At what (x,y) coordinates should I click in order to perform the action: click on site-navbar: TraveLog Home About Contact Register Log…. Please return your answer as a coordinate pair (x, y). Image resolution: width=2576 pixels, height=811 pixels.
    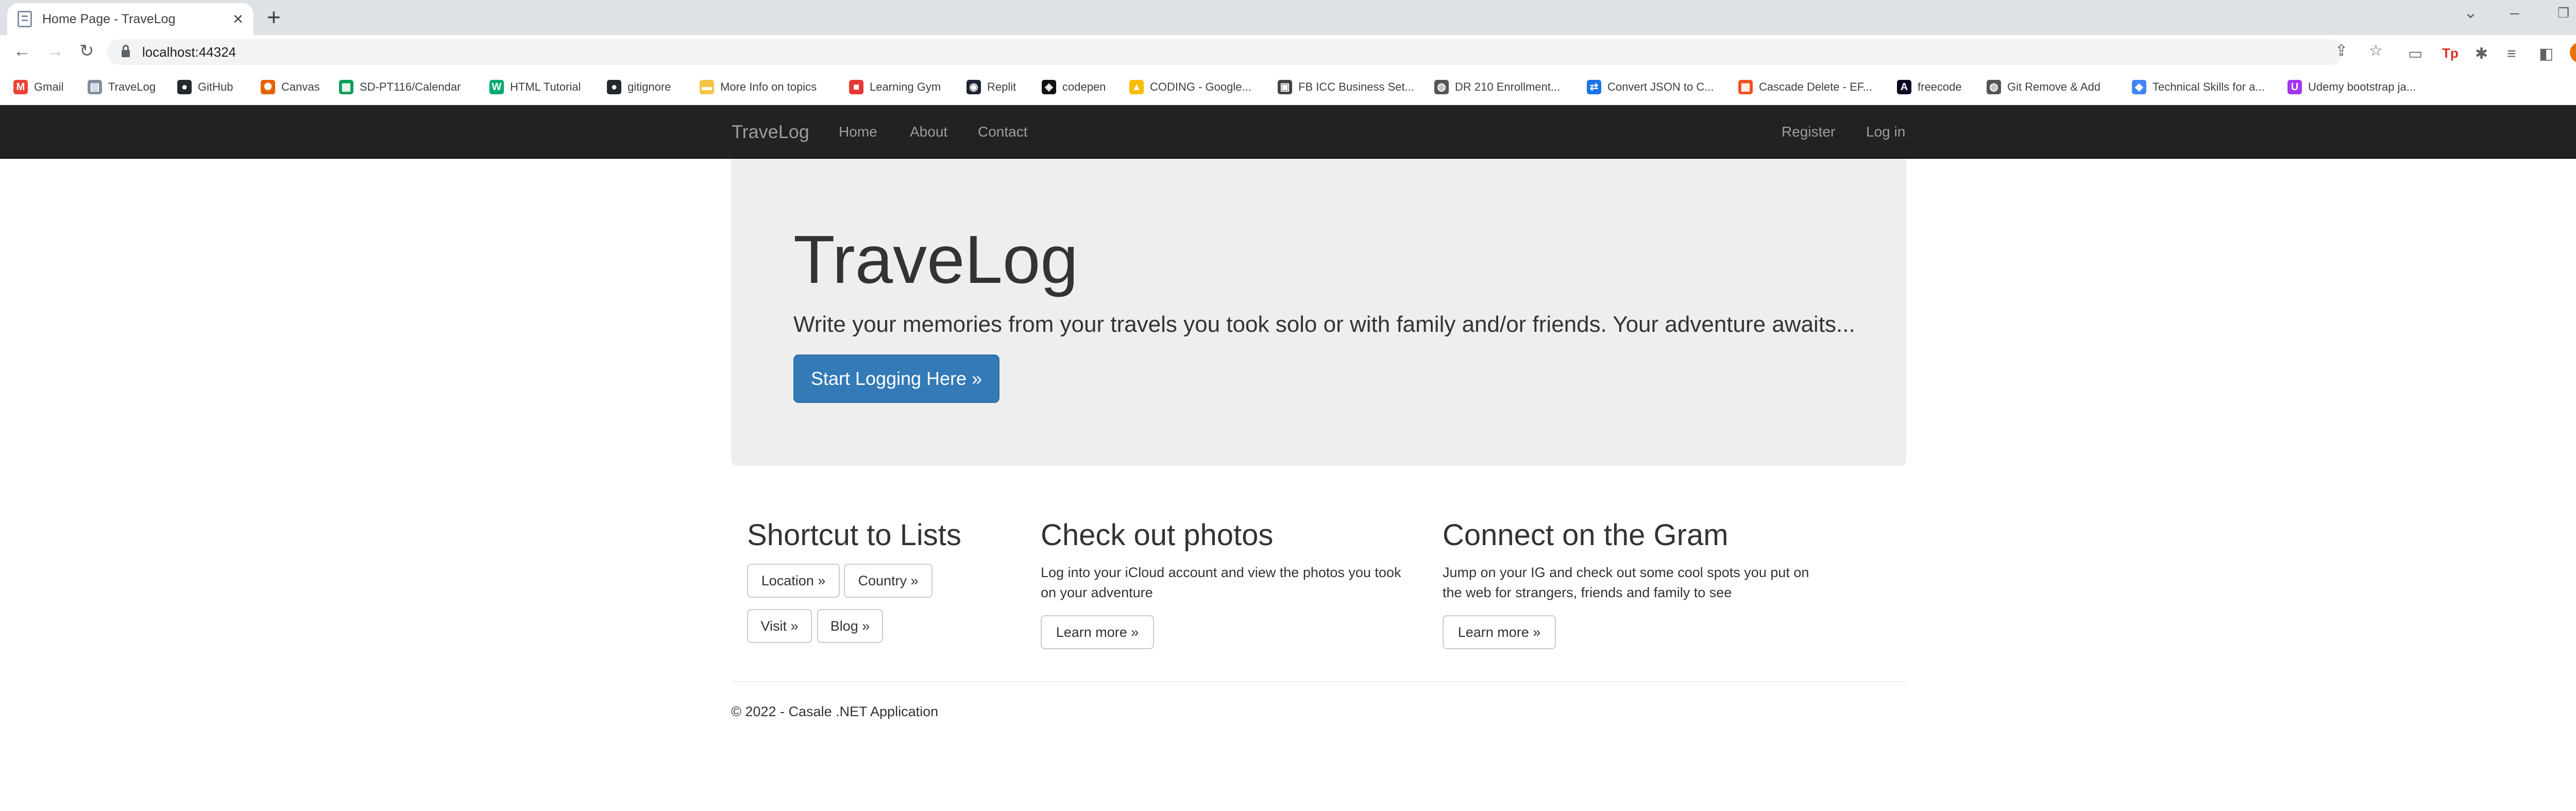
    Looking at the image, I should click on (1288, 132).